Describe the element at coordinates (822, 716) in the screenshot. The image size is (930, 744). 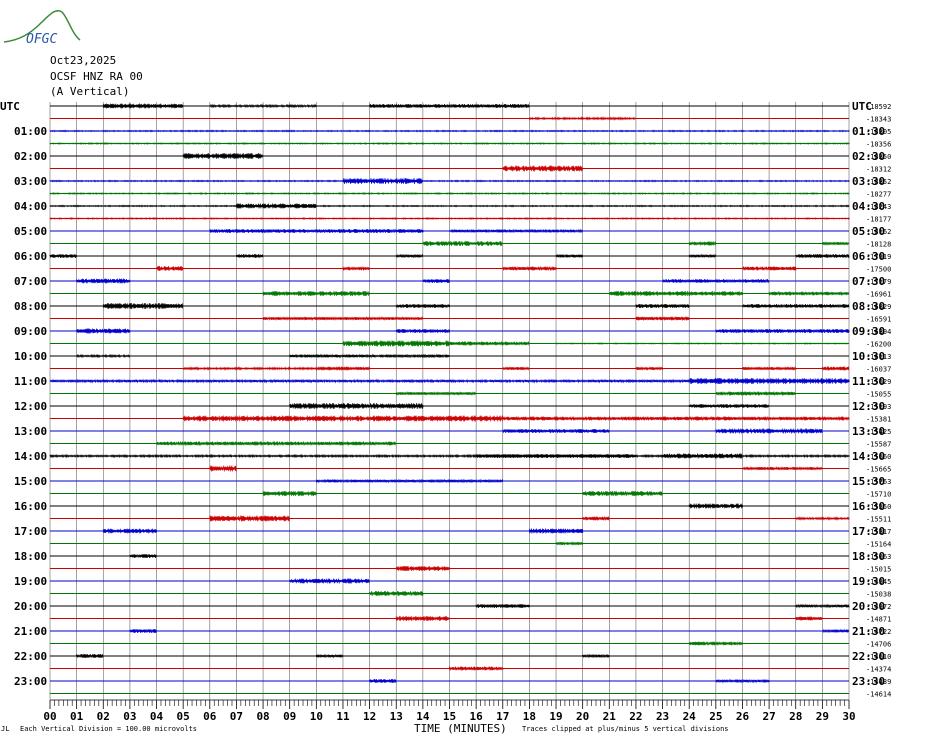
I see `x-tick-label-29: 29` at that location.